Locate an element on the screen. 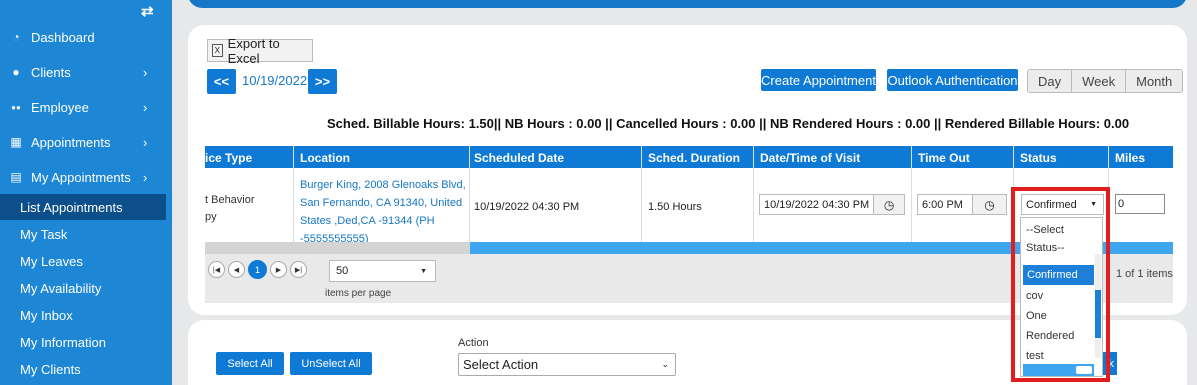 The image size is (1197, 385). excel-icon: X is located at coordinates (217, 50).